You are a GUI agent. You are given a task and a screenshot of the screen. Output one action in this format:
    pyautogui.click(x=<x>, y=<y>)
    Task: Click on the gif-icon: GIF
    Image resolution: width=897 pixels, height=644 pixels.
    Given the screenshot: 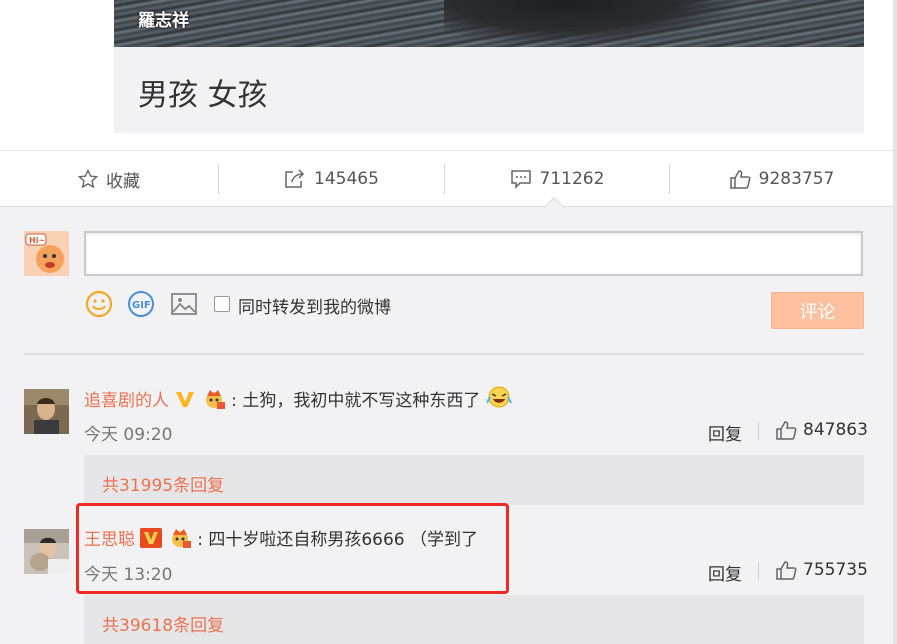 What is the action you would take?
    pyautogui.click(x=141, y=304)
    